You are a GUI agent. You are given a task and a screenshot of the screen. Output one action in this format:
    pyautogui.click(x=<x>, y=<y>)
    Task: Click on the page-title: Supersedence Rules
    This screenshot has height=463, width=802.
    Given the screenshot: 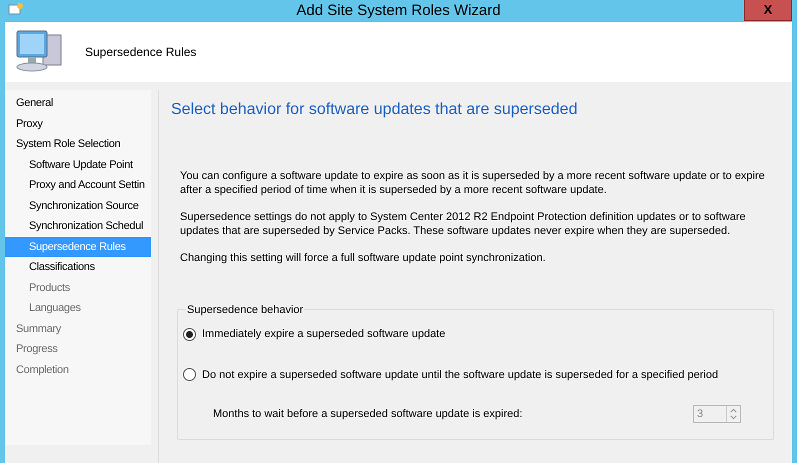 What is the action you would take?
    pyautogui.click(x=140, y=52)
    